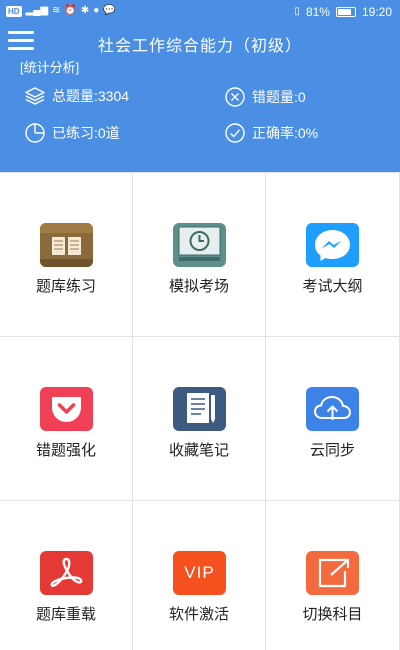 This screenshot has width=400, height=650. I want to click on layers-icon, so click(35, 96).